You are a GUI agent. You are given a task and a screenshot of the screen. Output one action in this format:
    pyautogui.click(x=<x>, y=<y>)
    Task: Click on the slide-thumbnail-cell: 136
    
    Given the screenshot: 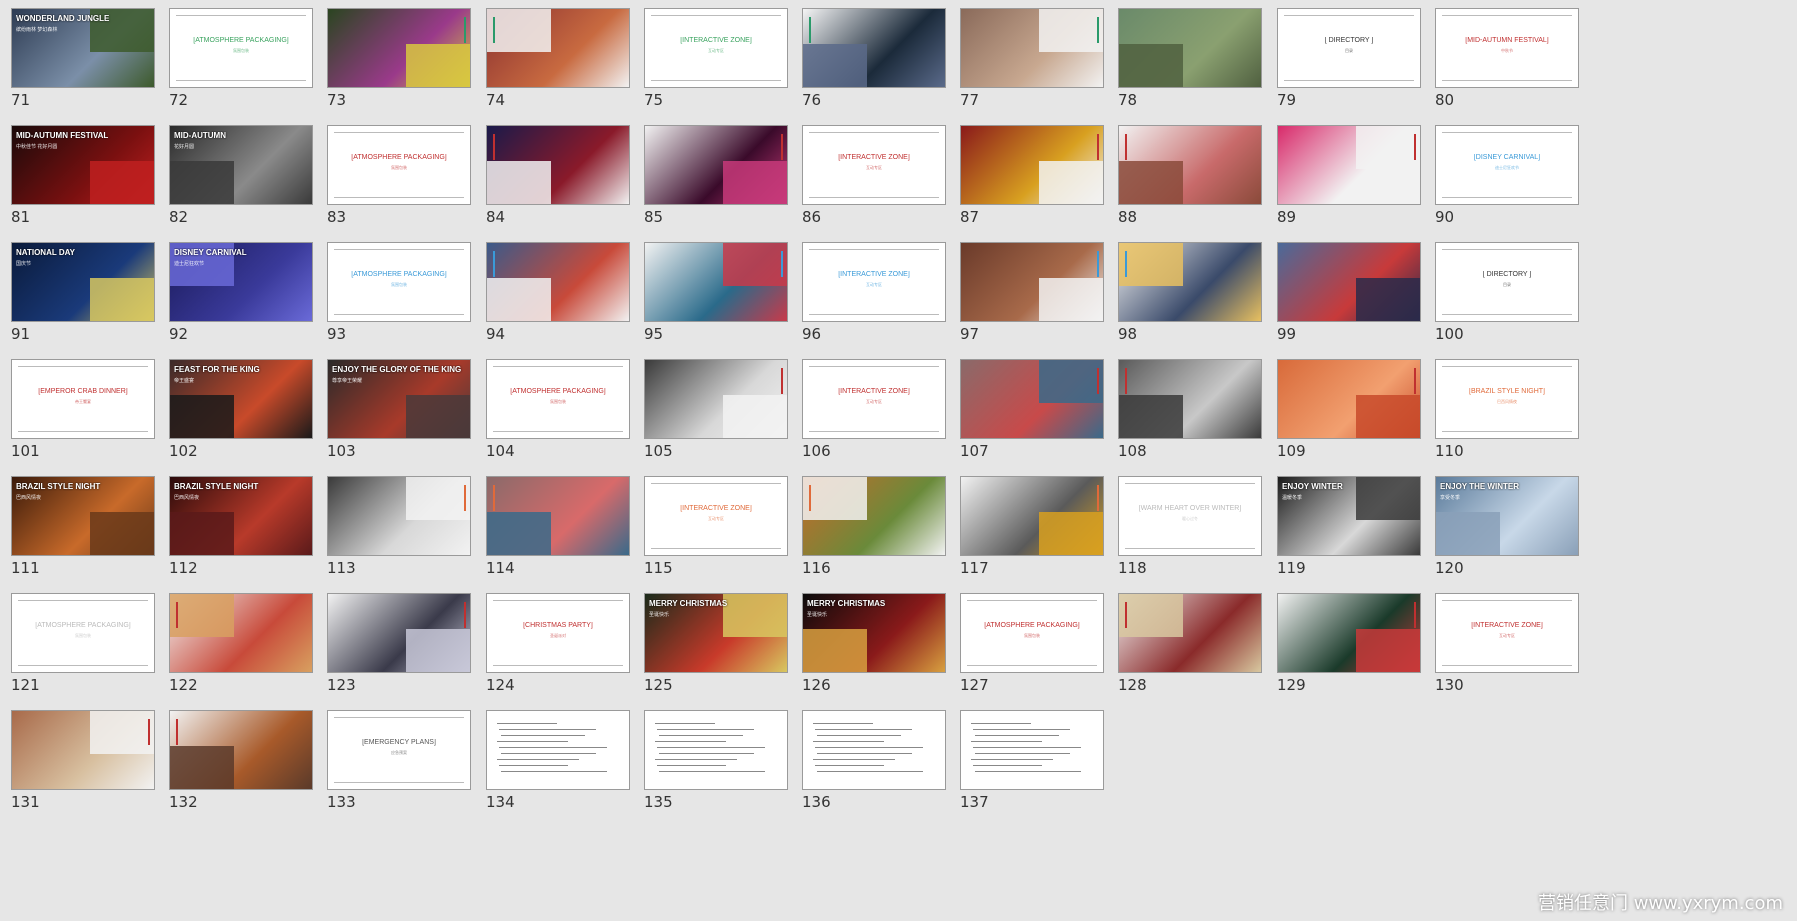 What is the action you would take?
    pyautogui.click(x=874, y=766)
    